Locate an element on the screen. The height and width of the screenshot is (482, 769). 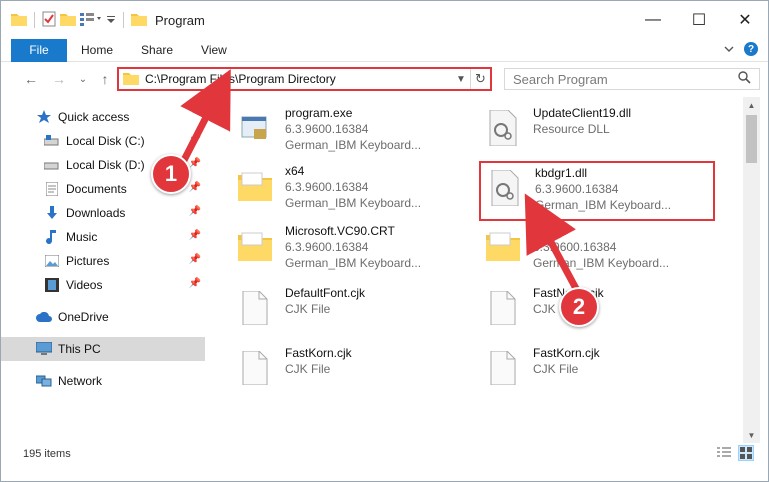
customize-toolbar-icon is located at coordinates (111, 20).